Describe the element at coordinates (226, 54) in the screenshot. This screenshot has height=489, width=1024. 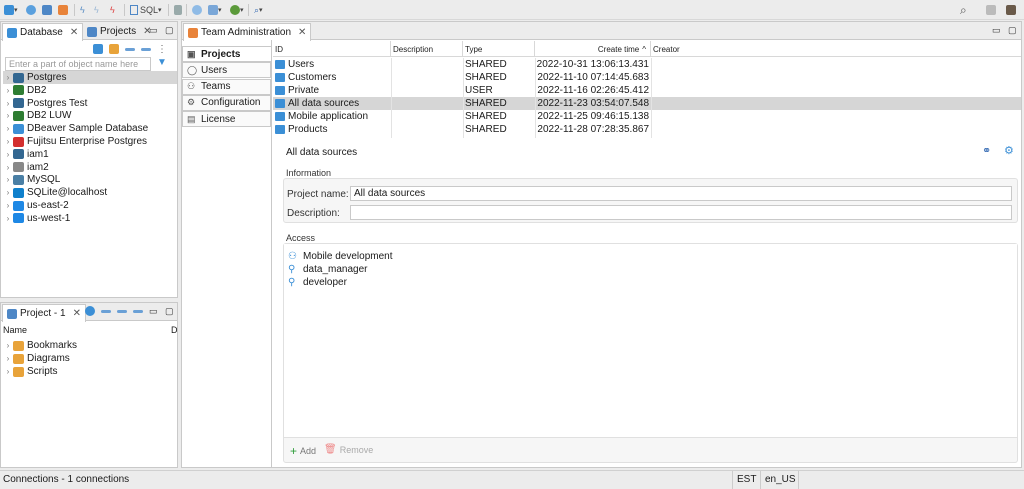
I see `side-tab-projects: ▣ Projects` at that location.